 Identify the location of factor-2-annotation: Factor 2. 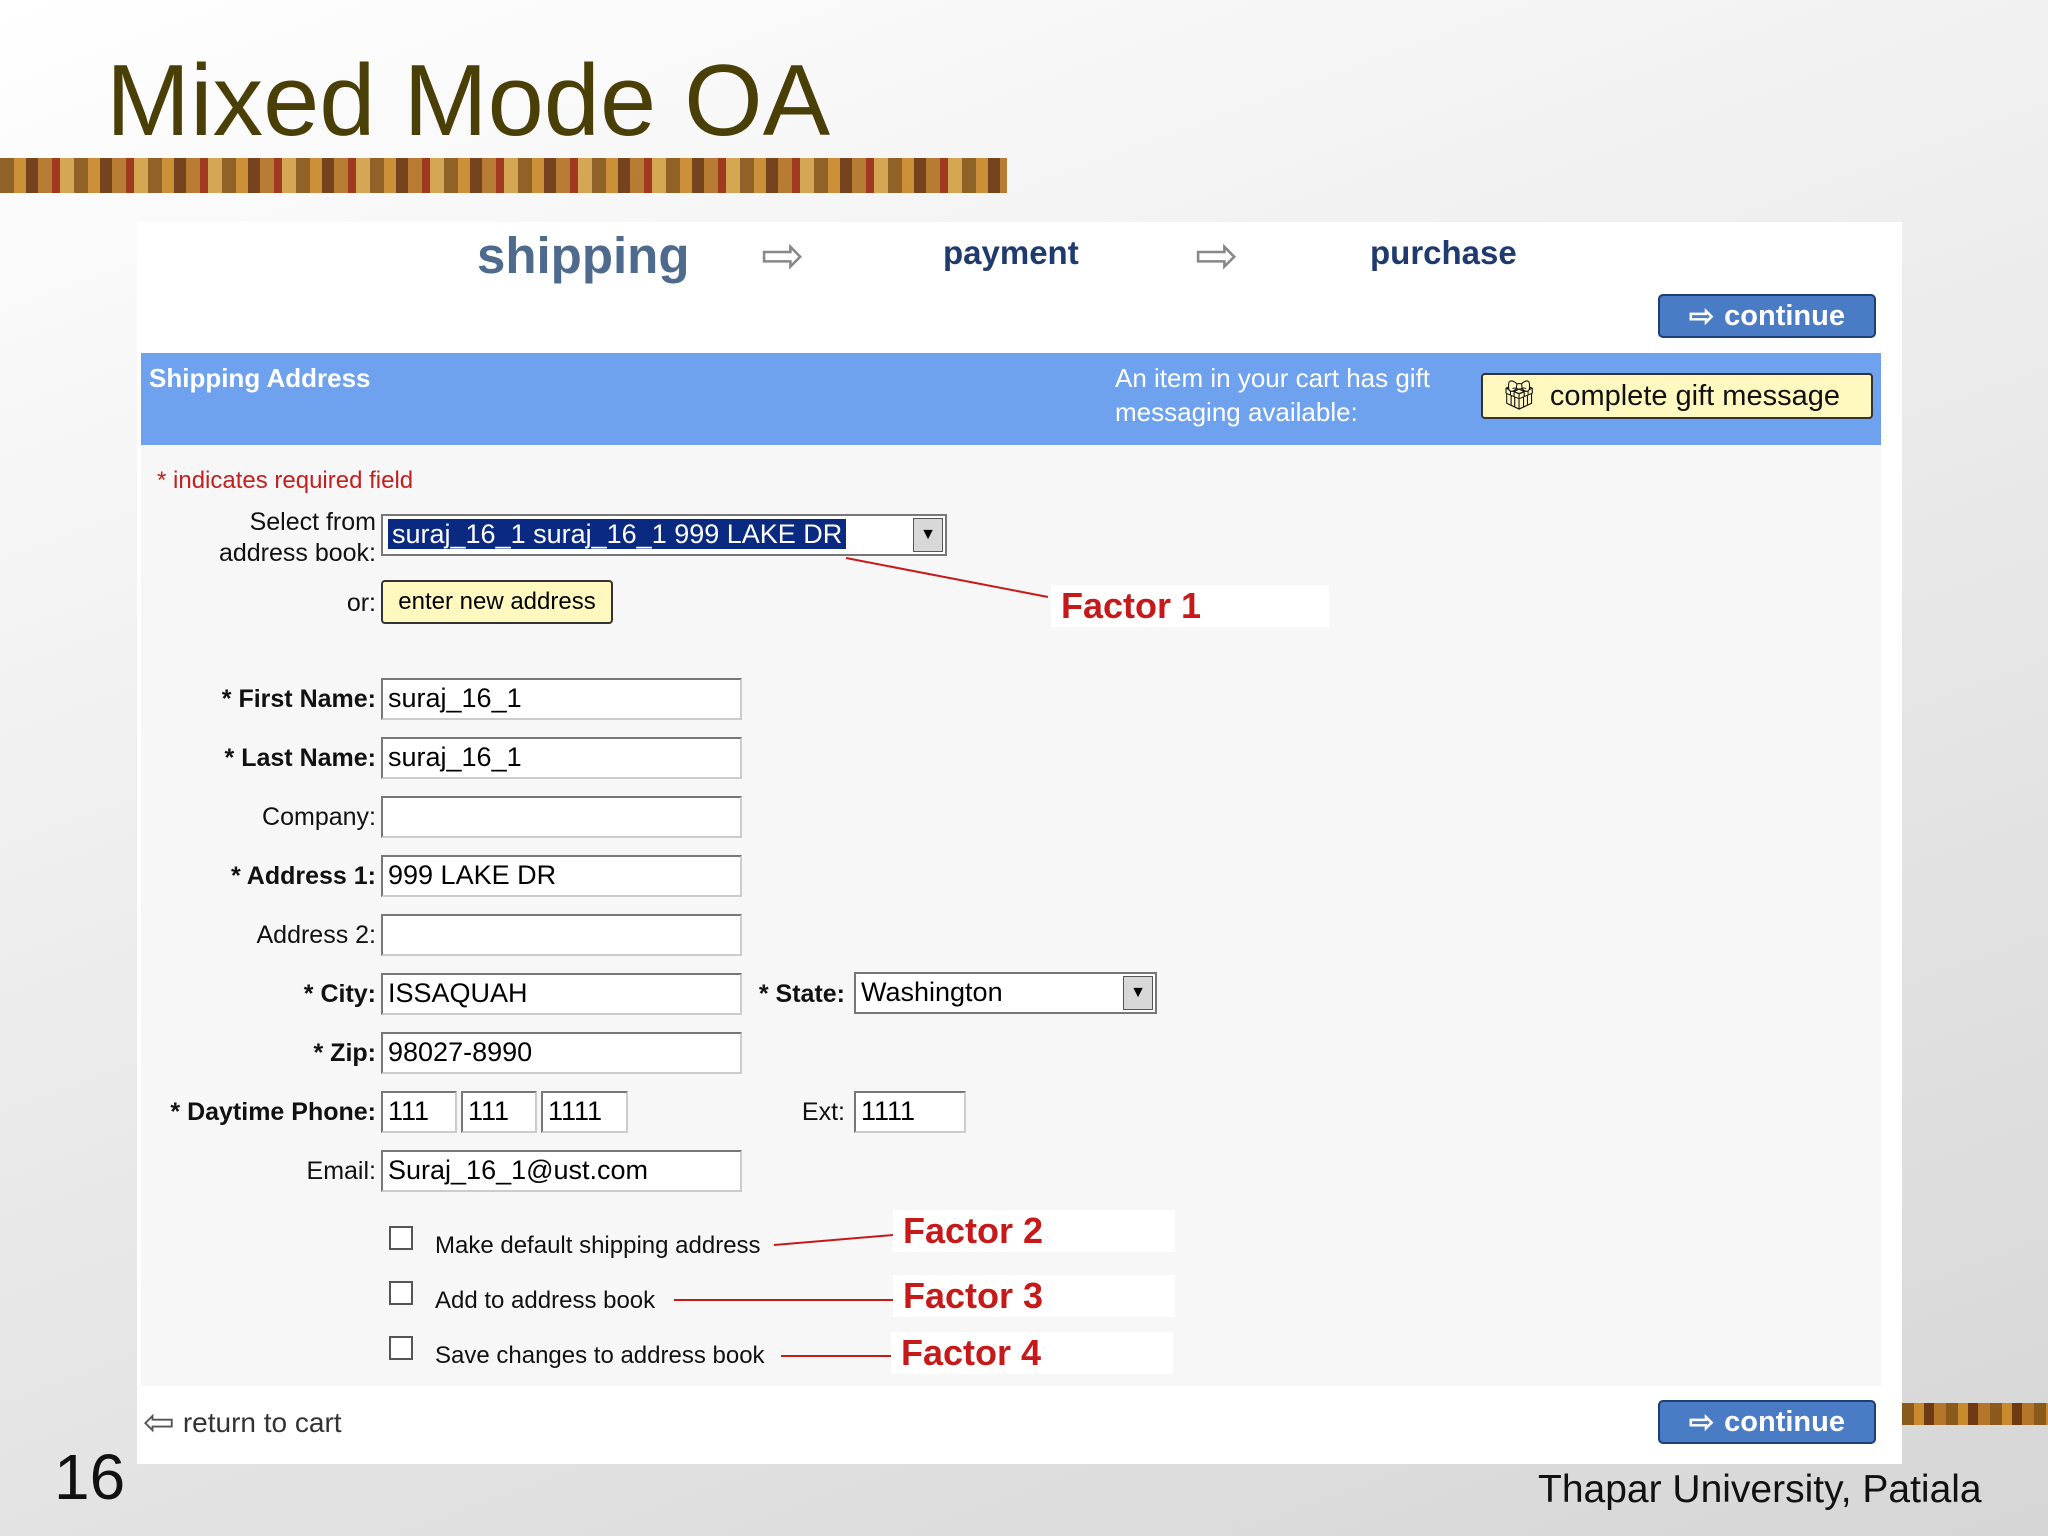
(1034, 1231).